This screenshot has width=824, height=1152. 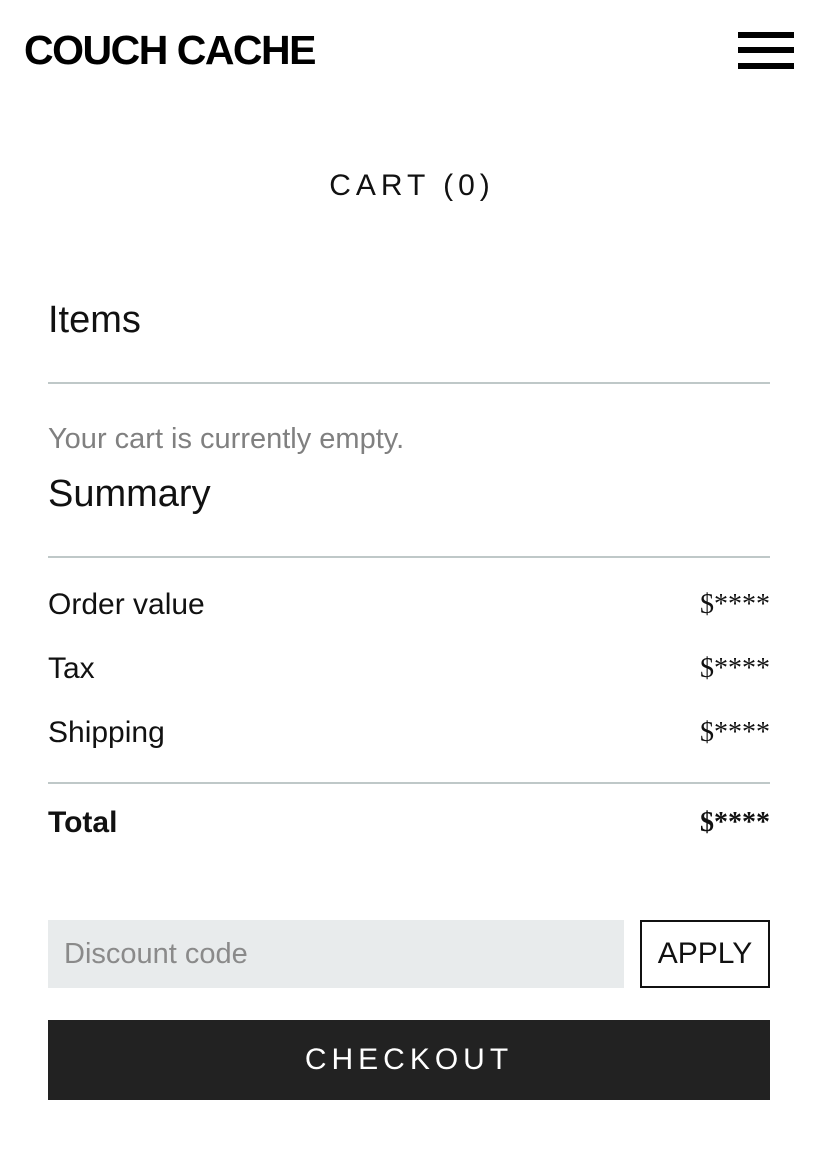 I want to click on summary-heading: Summary, so click(x=129, y=494).